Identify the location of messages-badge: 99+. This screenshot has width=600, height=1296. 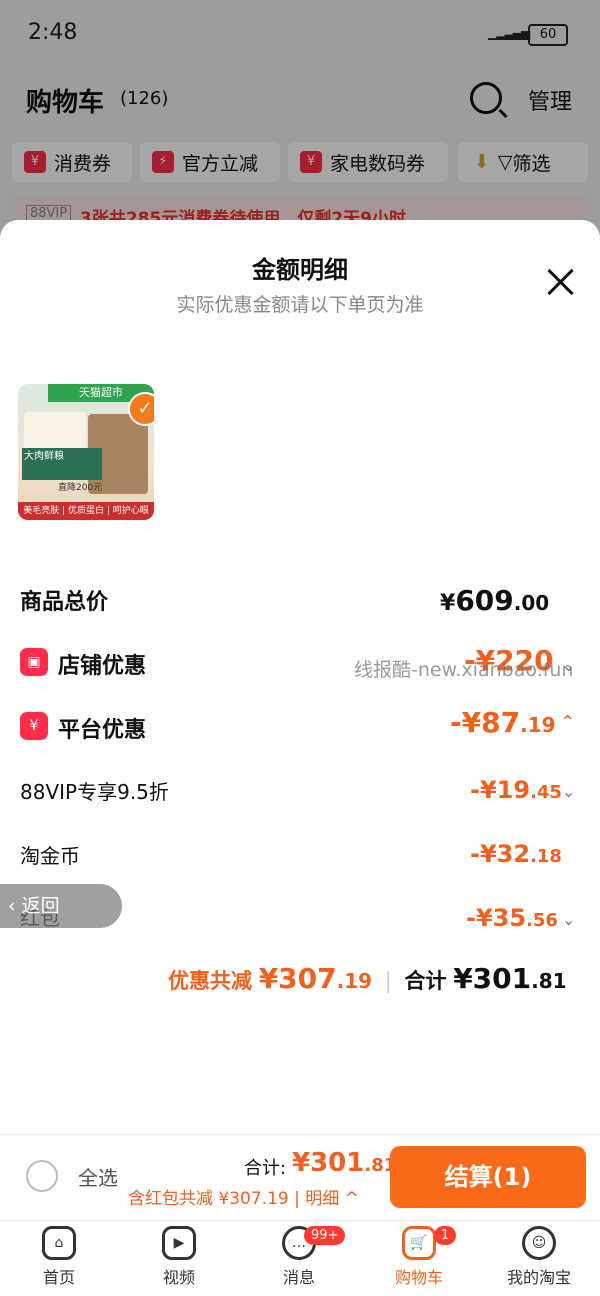
(325, 1235).